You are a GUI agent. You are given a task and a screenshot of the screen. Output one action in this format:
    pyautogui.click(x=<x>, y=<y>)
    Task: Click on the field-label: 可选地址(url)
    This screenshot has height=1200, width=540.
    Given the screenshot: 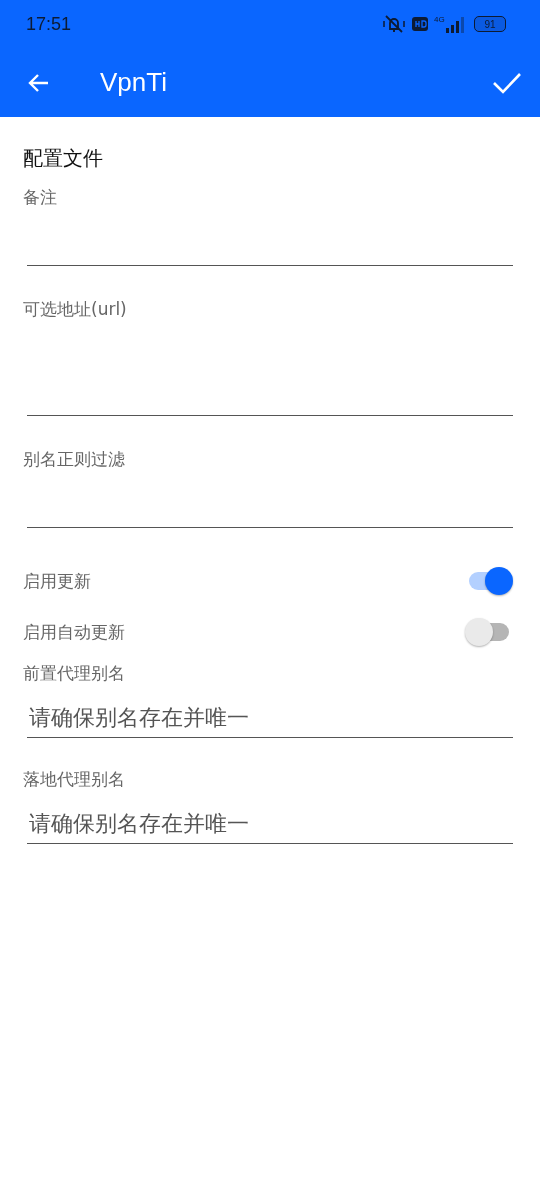 What is the action you would take?
    pyautogui.click(x=75, y=309)
    